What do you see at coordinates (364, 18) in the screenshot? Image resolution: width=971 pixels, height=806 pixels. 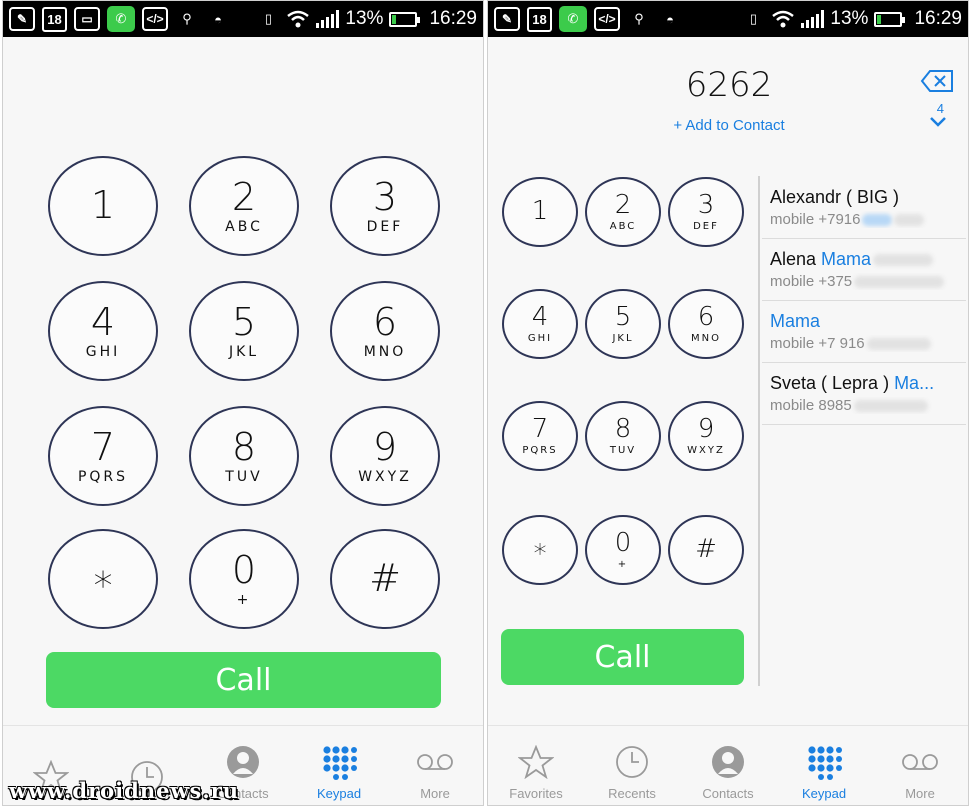 I see `battery-percent: 13%` at bounding box center [364, 18].